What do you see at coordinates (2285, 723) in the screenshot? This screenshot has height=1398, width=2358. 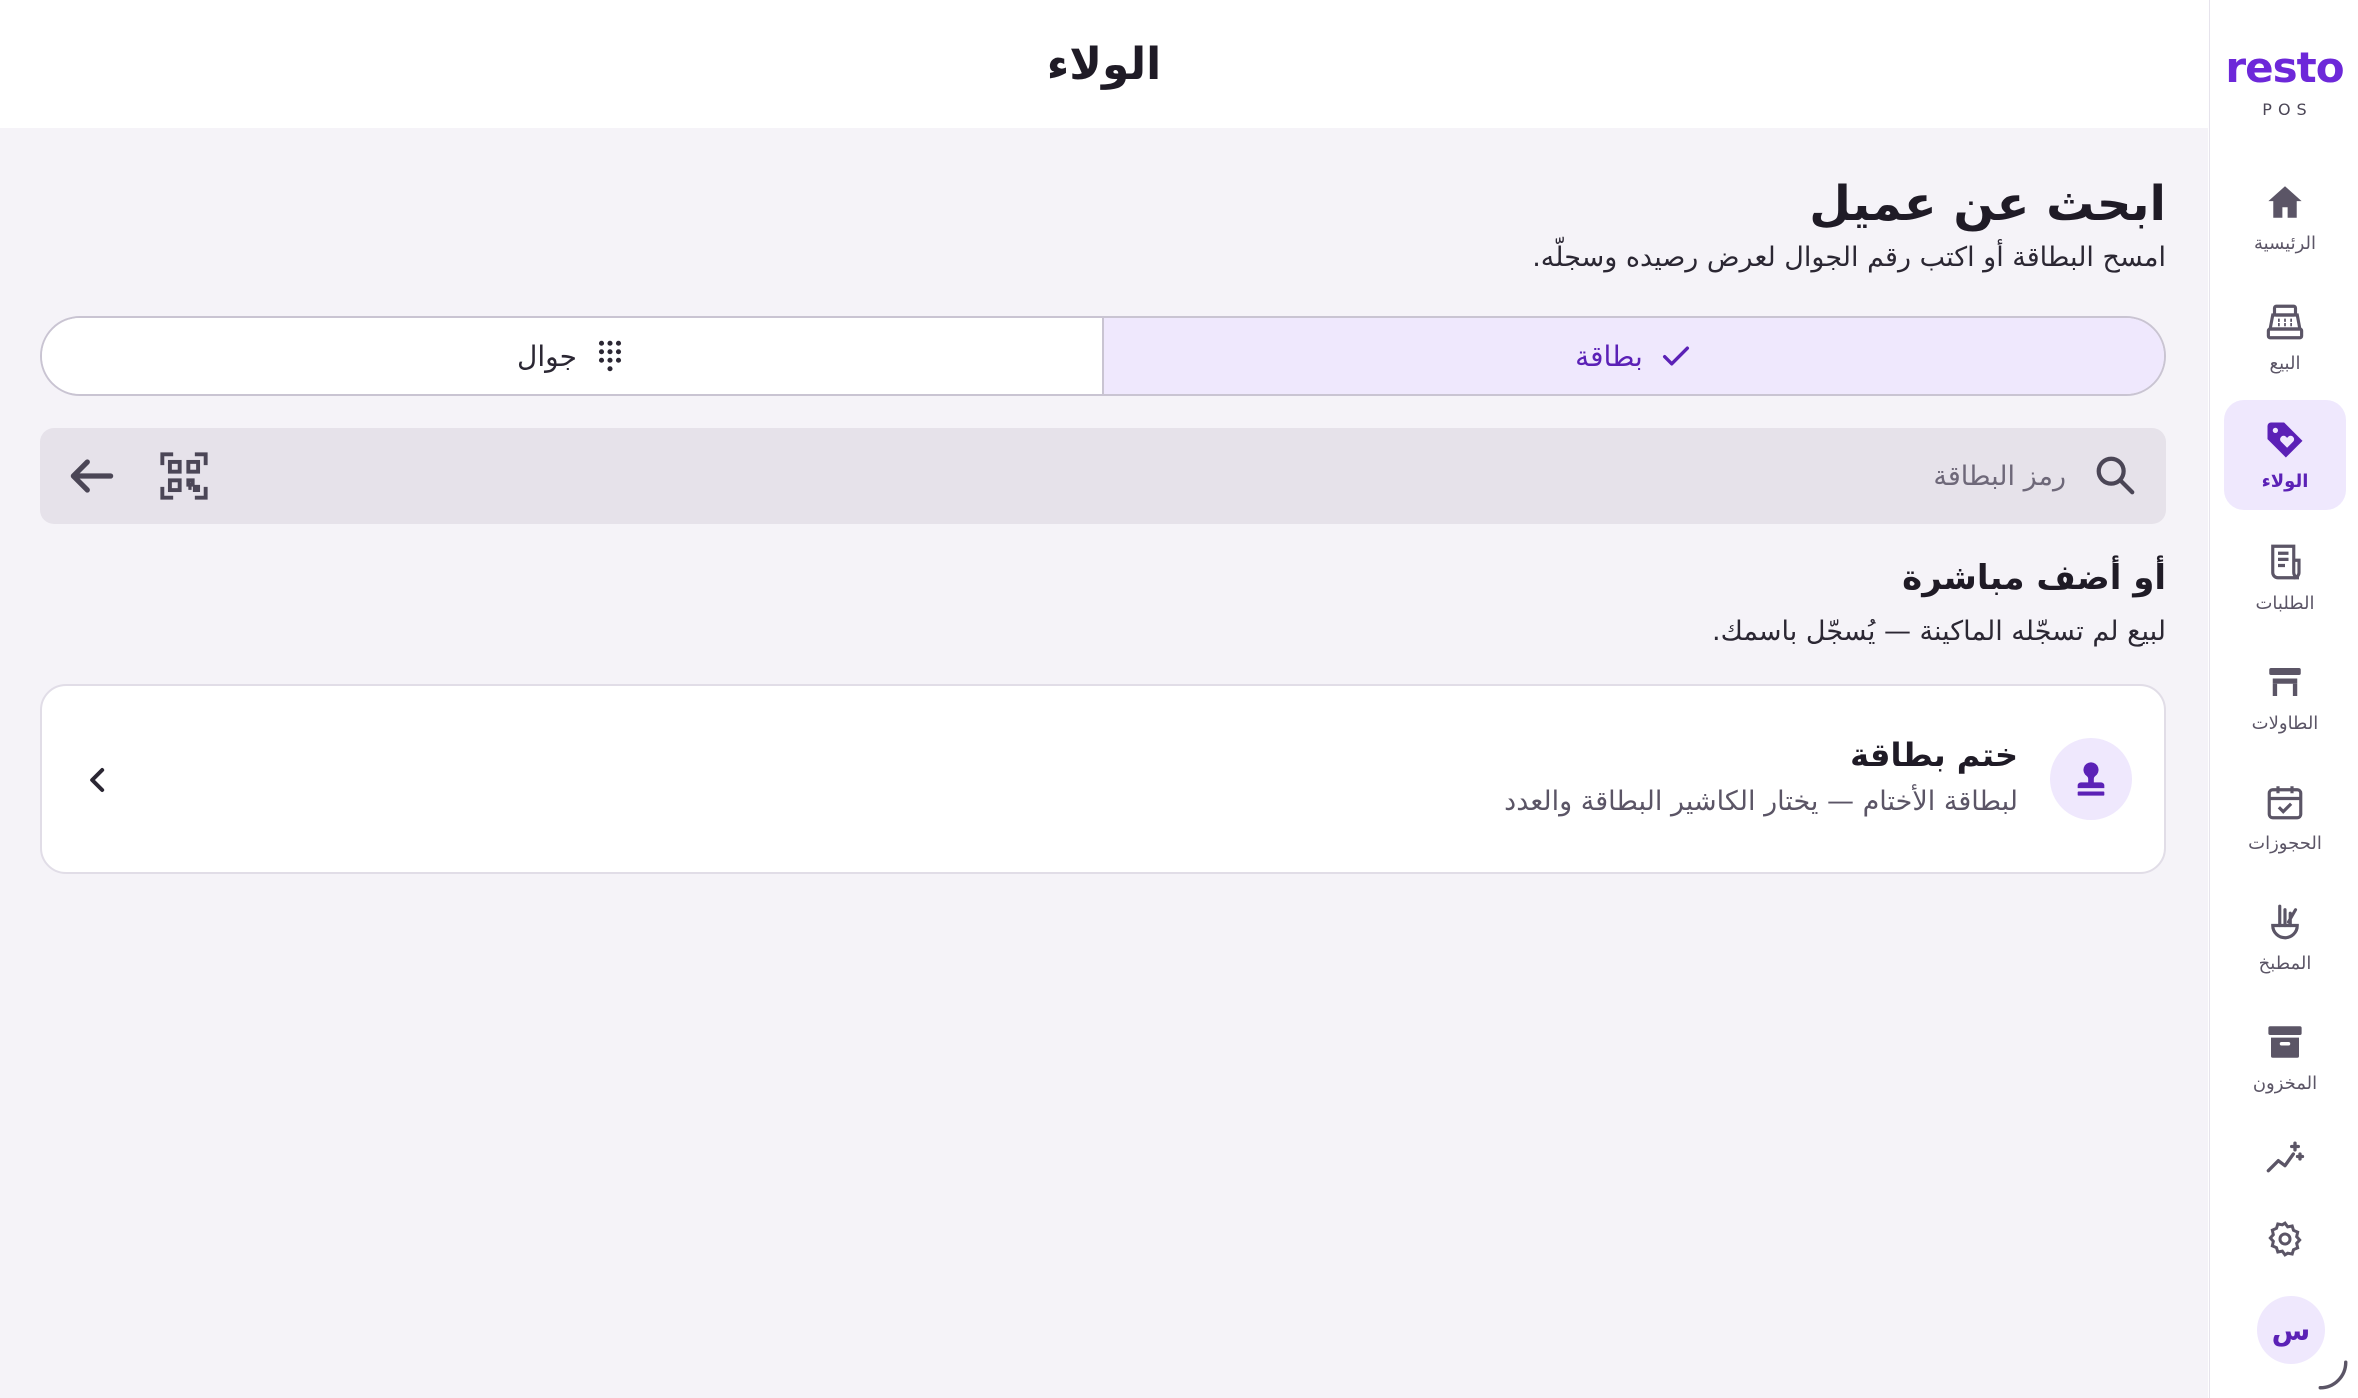 I see `sidebar-item-label: الطاولات` at bounding box center [2285, 723].